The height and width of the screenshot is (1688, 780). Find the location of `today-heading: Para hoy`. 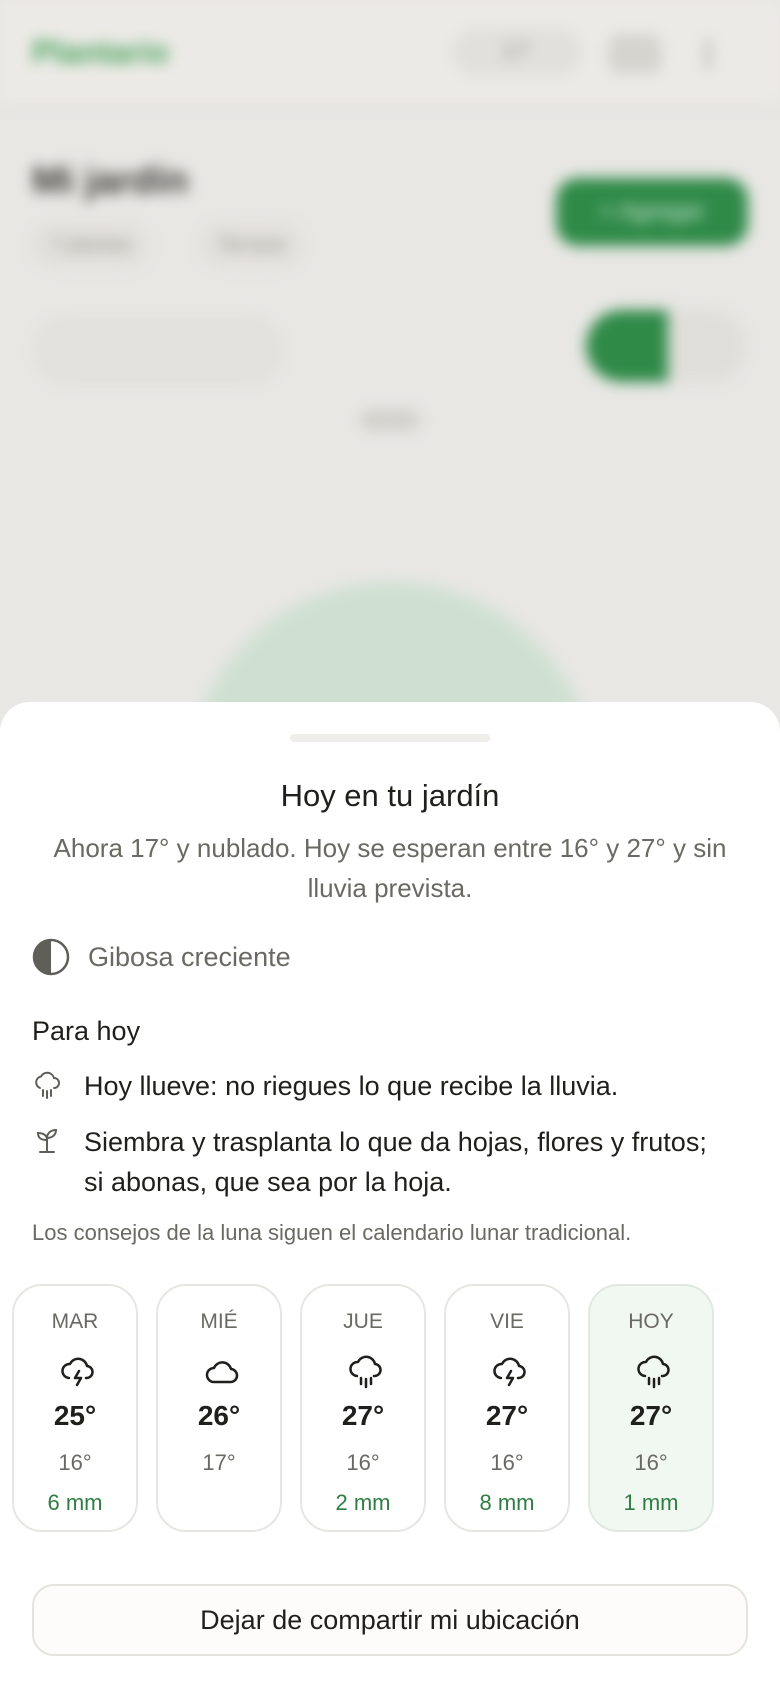

today-heading: Para hoy is located at coordinates (86, 1031).